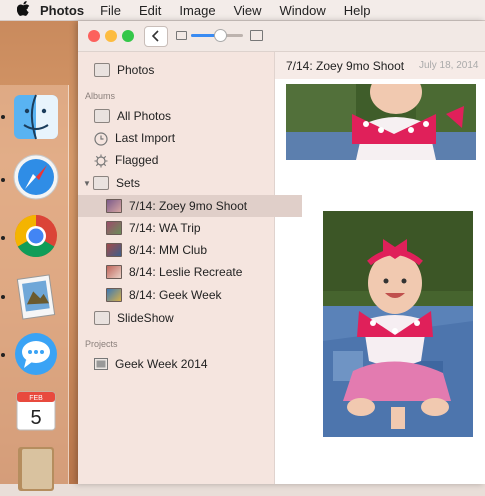 This screenshot has height=496, width=485. I want to click on calendar-icon: FEB 5, so click(36, 411).